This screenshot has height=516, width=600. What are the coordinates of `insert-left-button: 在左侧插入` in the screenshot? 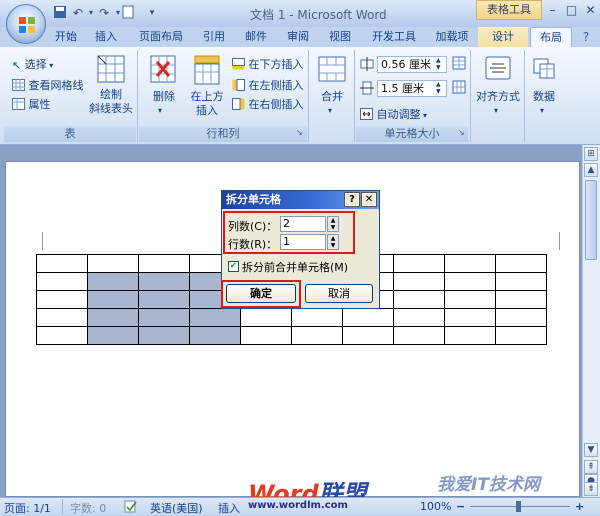 It's located at (268, 85).